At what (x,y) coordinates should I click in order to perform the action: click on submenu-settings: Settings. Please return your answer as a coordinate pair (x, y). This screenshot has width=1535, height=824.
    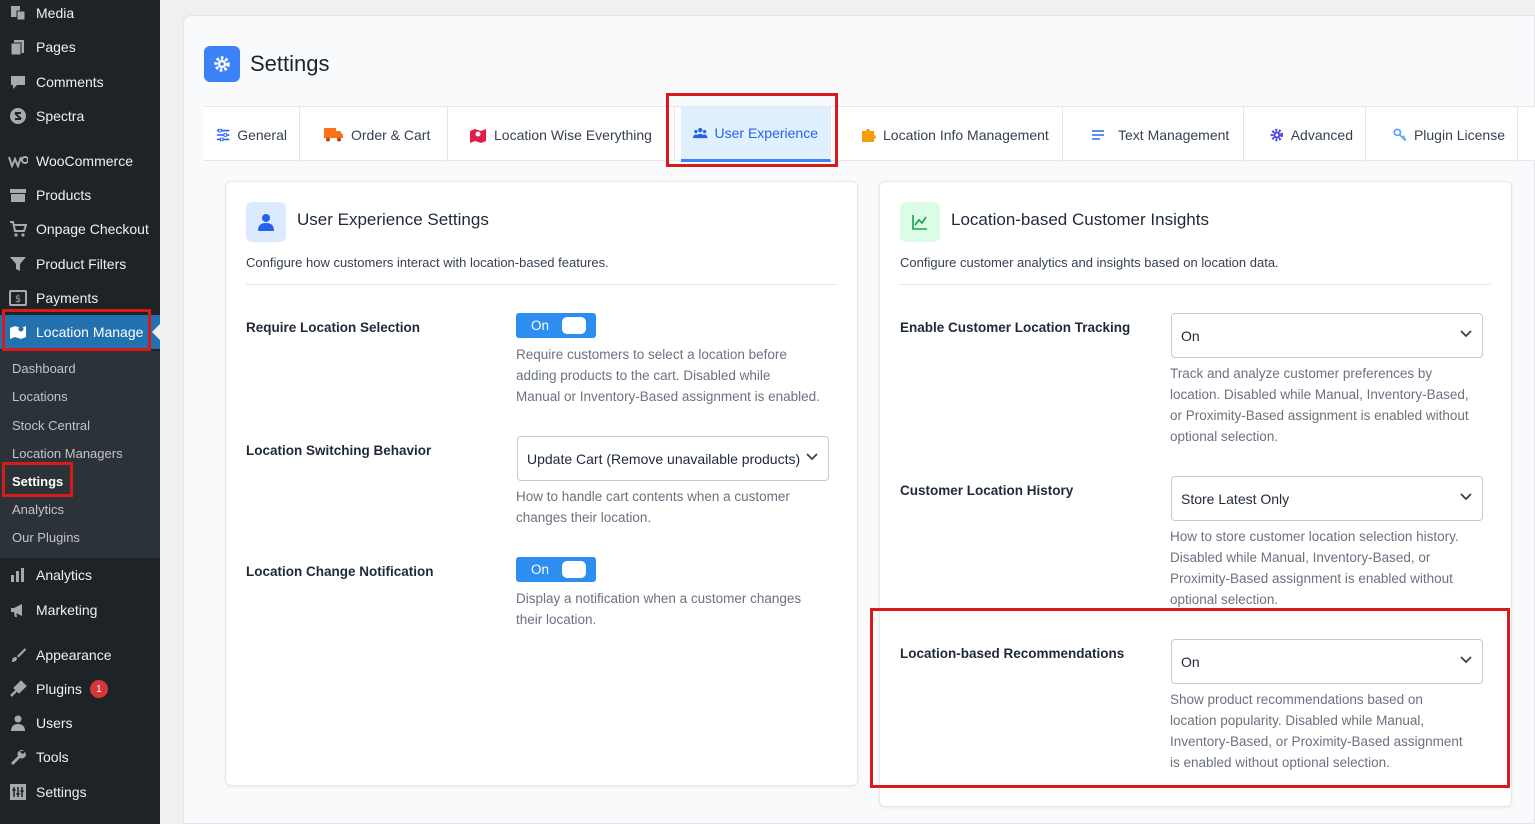
    Looking at the image, I should click on (37, 482).